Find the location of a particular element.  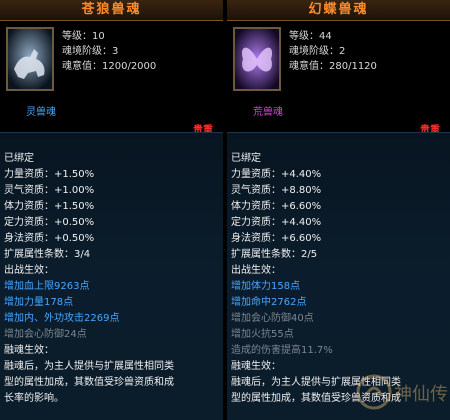

butterfly-soul-portrait-icon is located at coordinates (257, 59).